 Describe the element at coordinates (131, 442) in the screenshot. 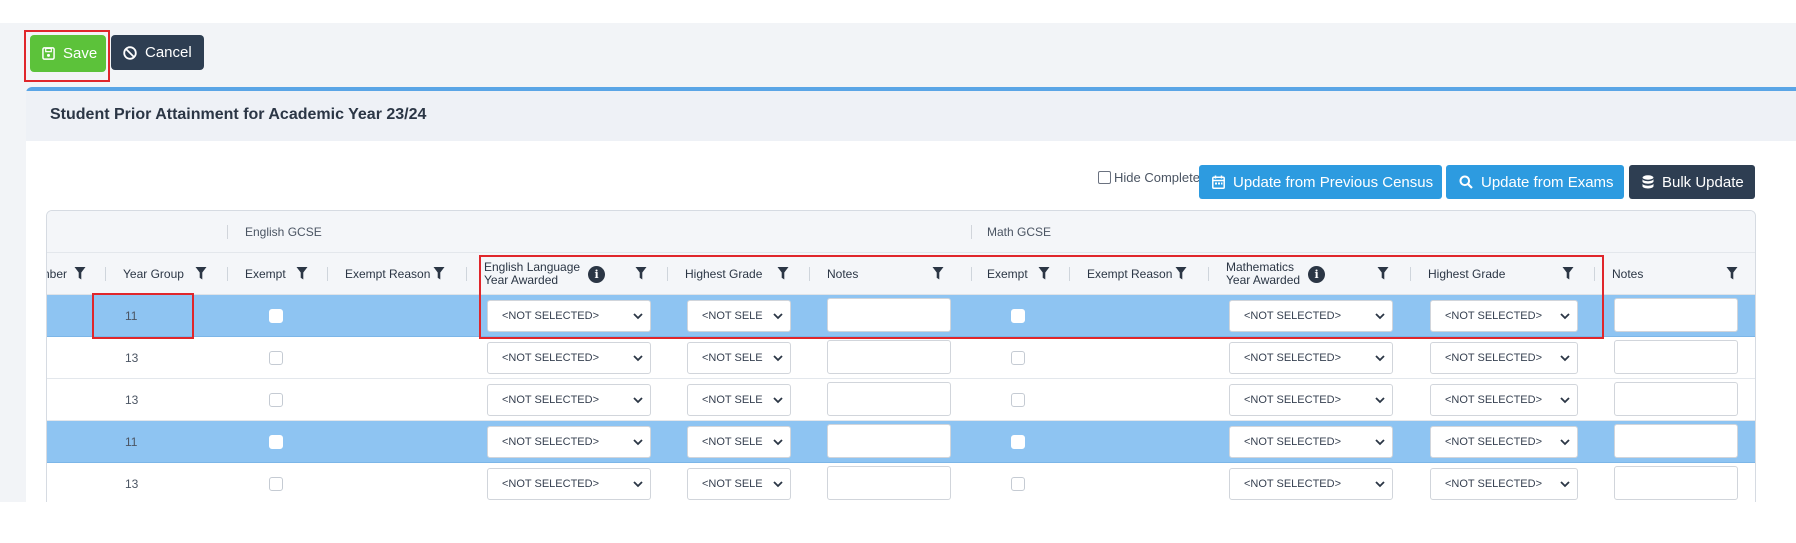

I see `year-group-cell: 11` at that location.